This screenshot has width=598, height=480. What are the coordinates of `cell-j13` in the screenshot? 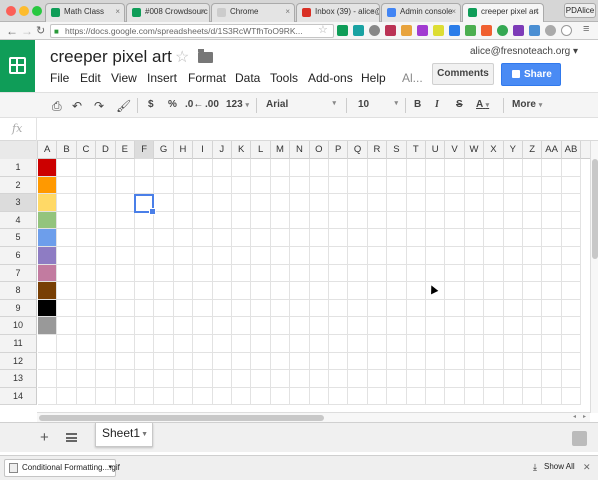 It's located at (222, 379).